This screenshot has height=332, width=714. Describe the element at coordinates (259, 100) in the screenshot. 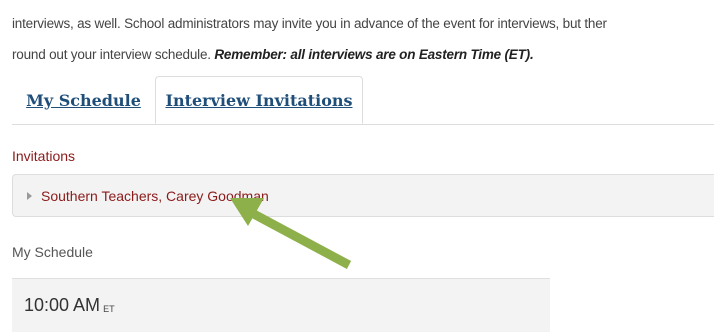

I see `tab-interview-invitations: Interview Invitations` at that location.